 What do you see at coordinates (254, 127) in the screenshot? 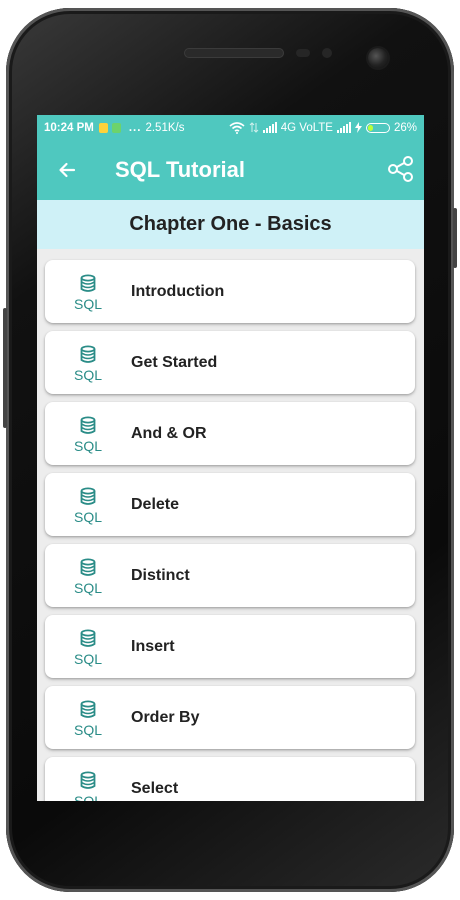
I see `data-transfer-icon` at bounding box center [254, 127].